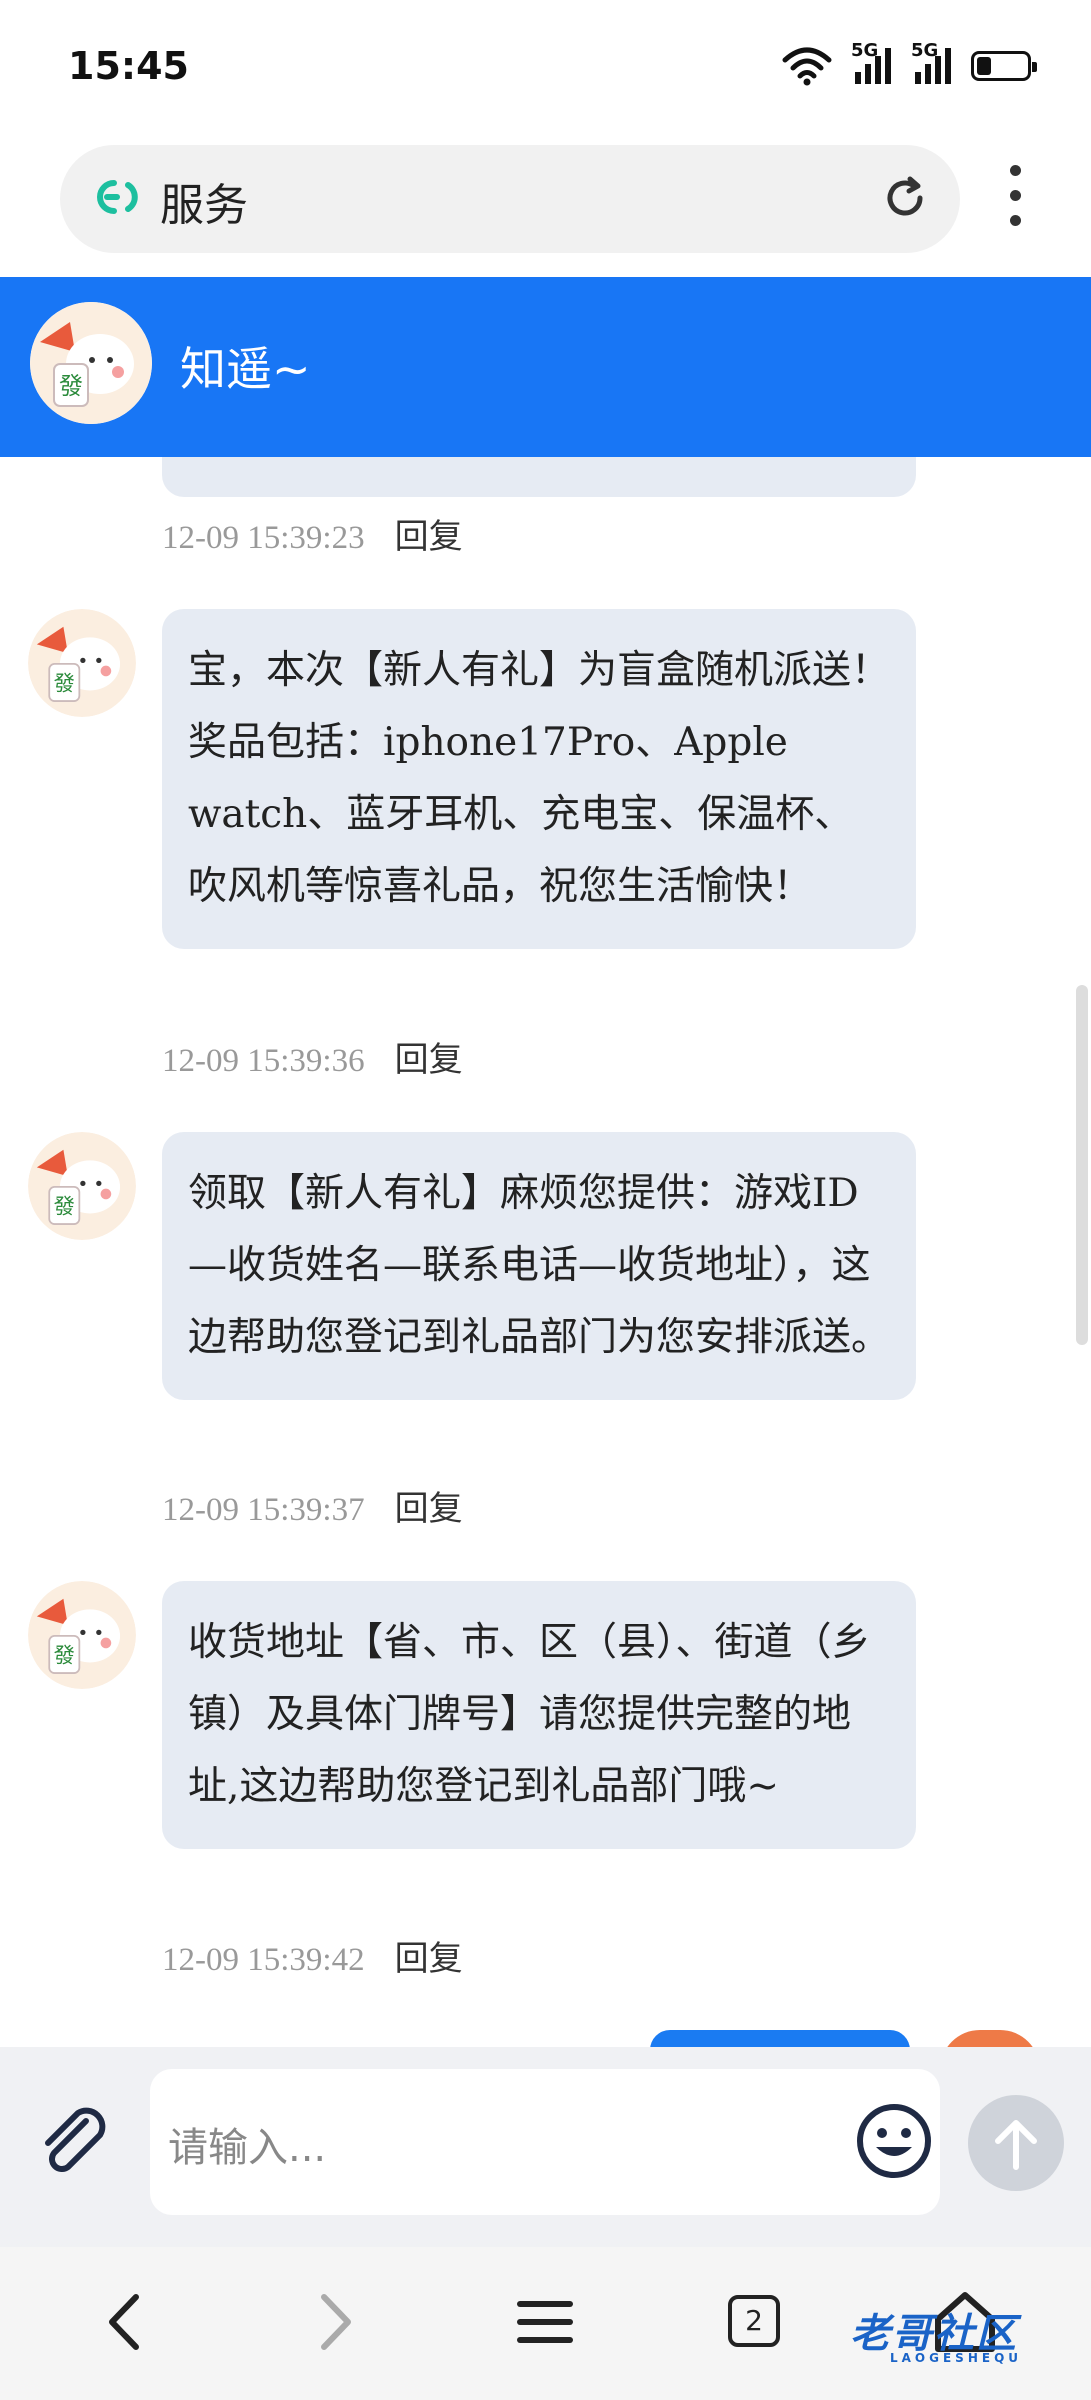 The width and height of the screenshot is (1091, 2400). I want to click on message-meta: 12-09 15:39:37 回复, so click(312, 1505).